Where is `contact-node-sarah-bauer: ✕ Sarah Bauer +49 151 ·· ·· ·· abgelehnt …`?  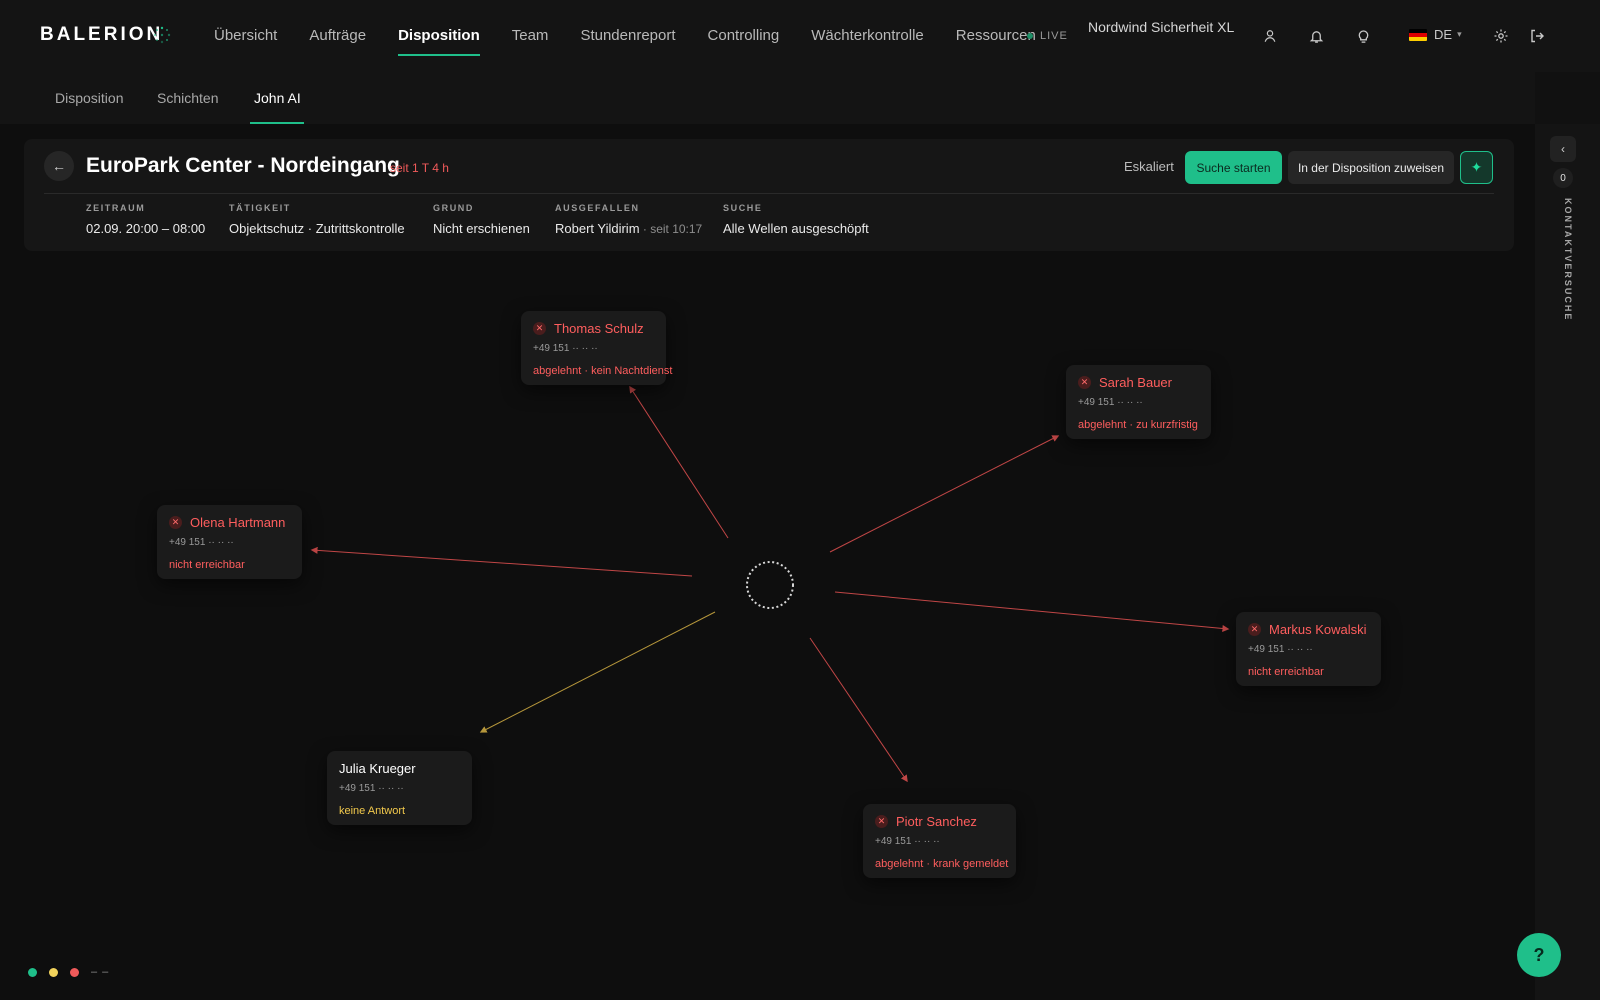 contact-node-sarah-bauer: ✕ Sarah Bauer +49 151 ·· ·· ·· abgelehnt … is located at coordinates (1138, 402).